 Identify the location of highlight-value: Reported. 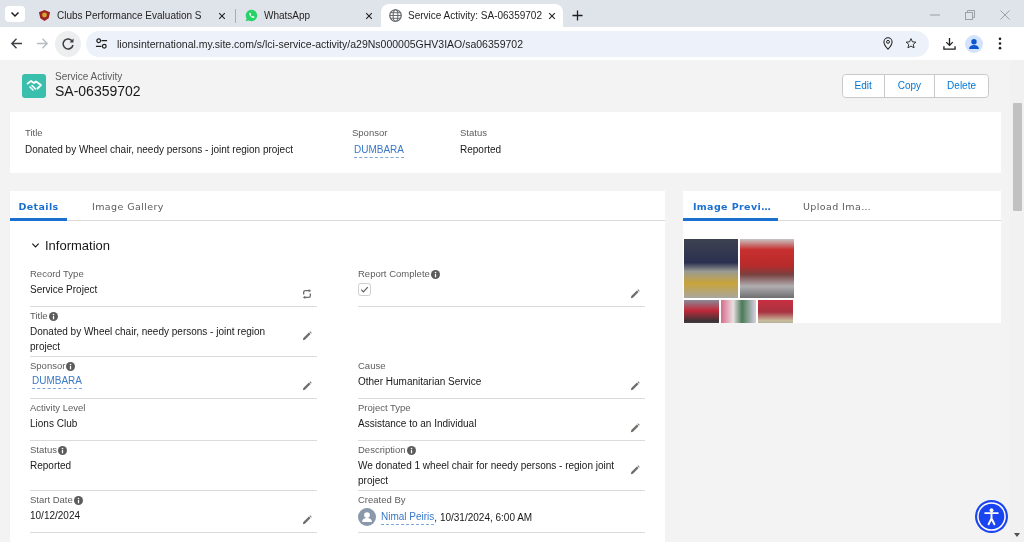
(481, 150).